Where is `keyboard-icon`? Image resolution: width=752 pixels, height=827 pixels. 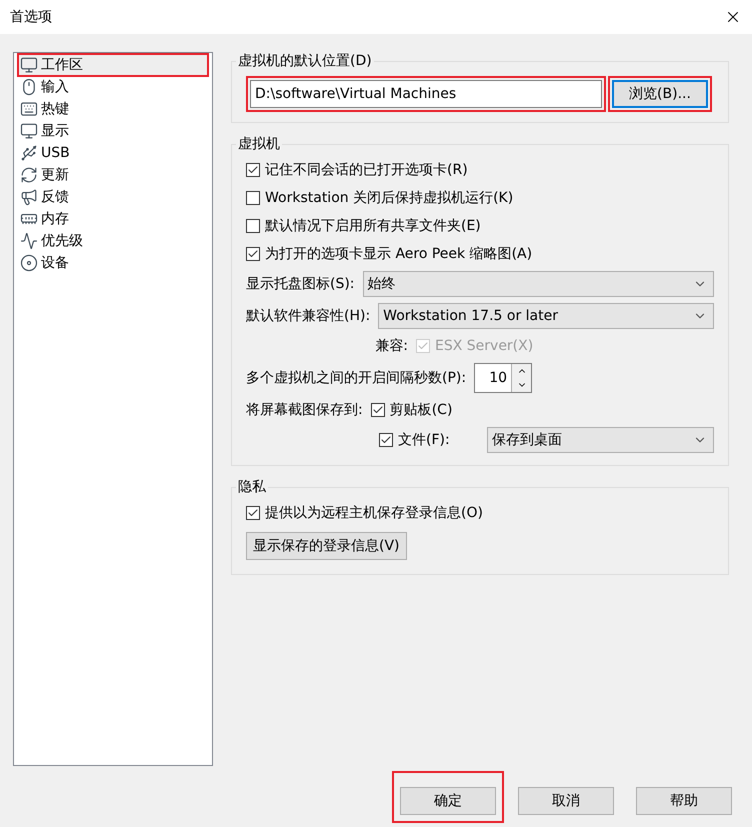 keyboard-icon is located at coordinates (29, 109).